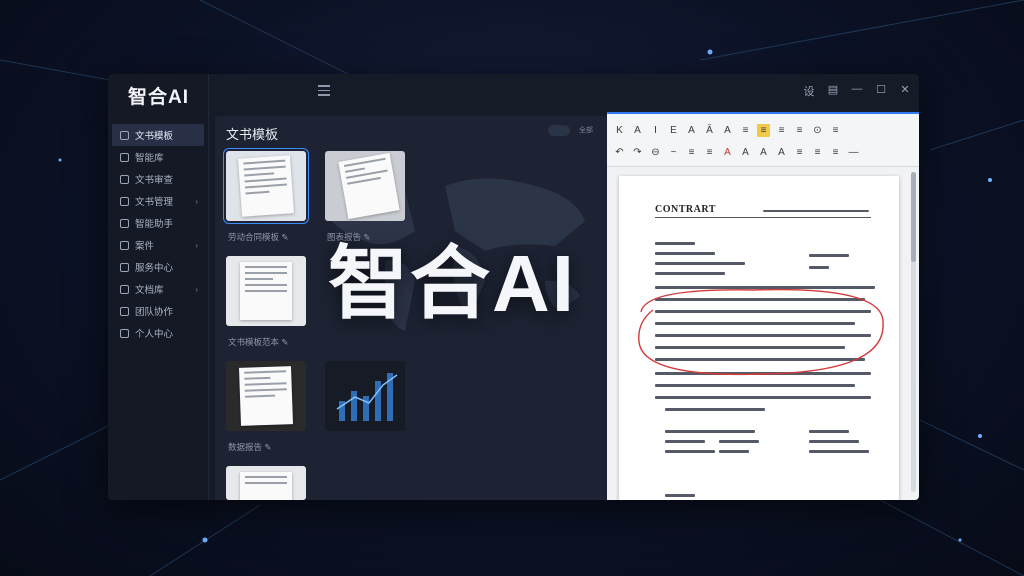 The height and width of the screenshot is (576, 1024). What do you see at coordinates (763, 217) in the screenshot?
I see `title-rule` at bounding box center [763, 217].